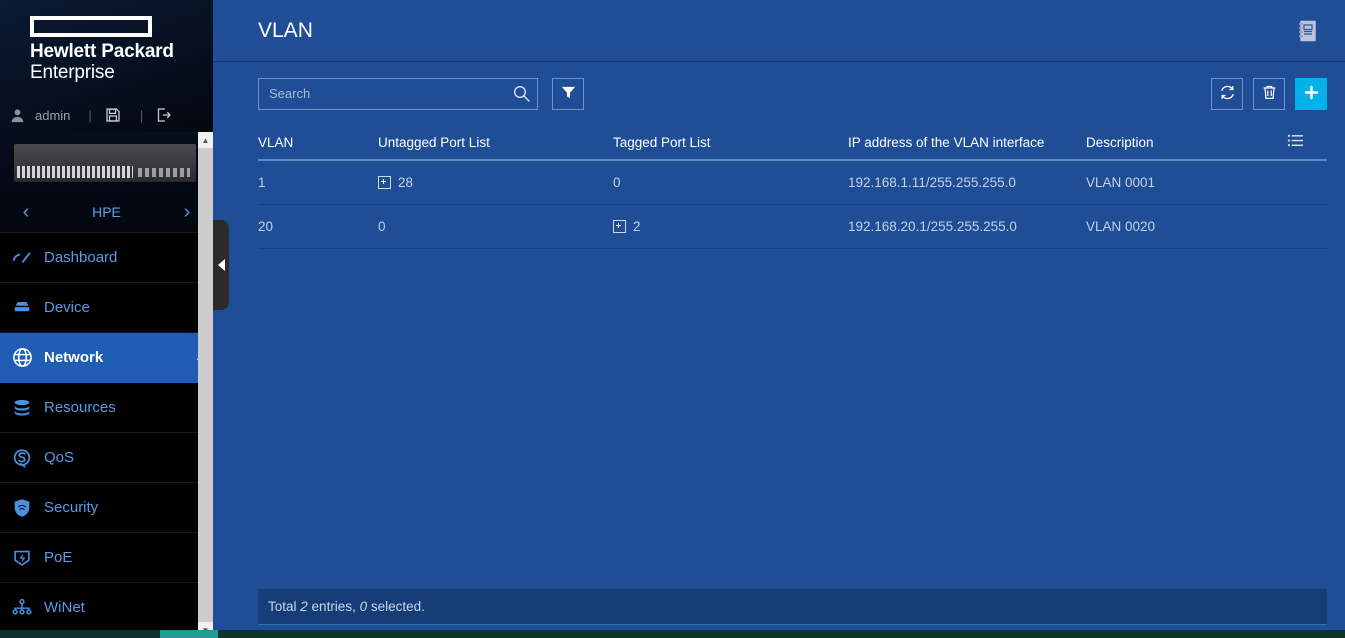 The width and height of the screenshot is (1345, 638). Describe the element at coordinates (967, 143) in the screenshot. I see `column-header-ip-address: IP address of the VLAN interface` at that location.